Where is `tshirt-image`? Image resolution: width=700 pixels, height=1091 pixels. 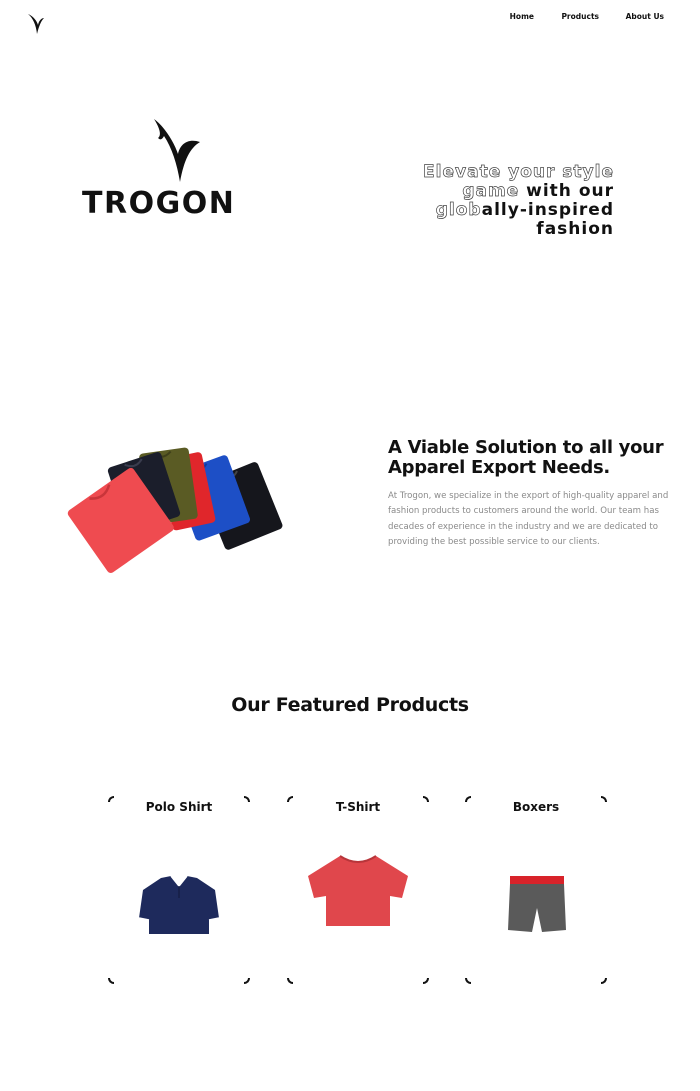
tshirt-image is located at coordinates (358, 890).